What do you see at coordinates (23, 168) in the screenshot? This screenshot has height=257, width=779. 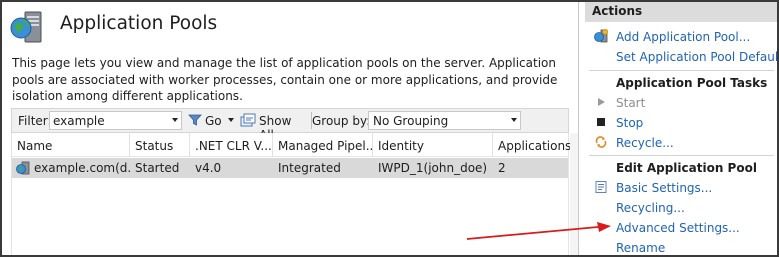 I see `app-pool-row-icon` at bounding box center [23, 168].